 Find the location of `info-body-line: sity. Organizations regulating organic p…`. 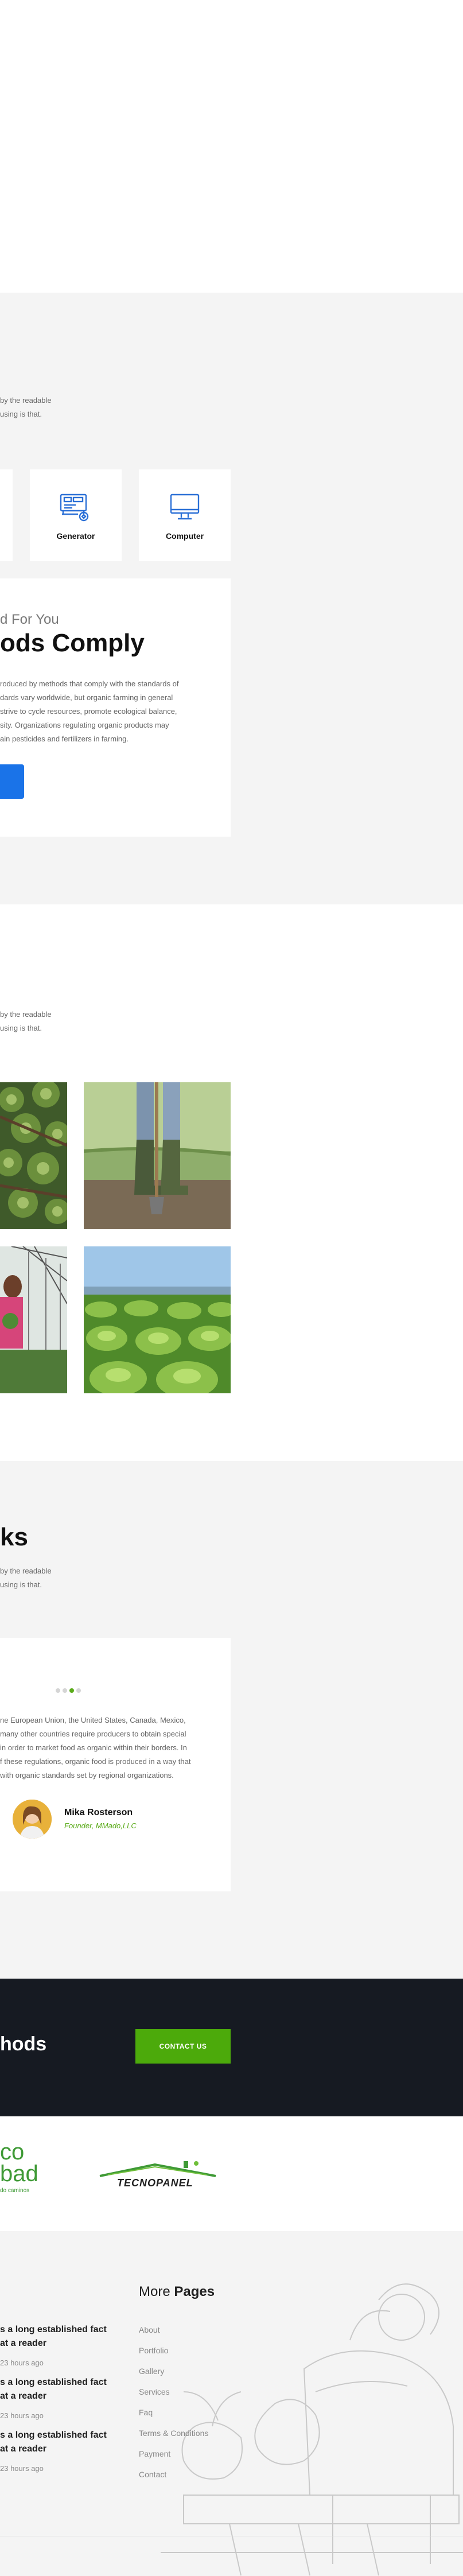

info-body-line: sity. Organizations regulating organic p… is located at coordinates (84, 725).